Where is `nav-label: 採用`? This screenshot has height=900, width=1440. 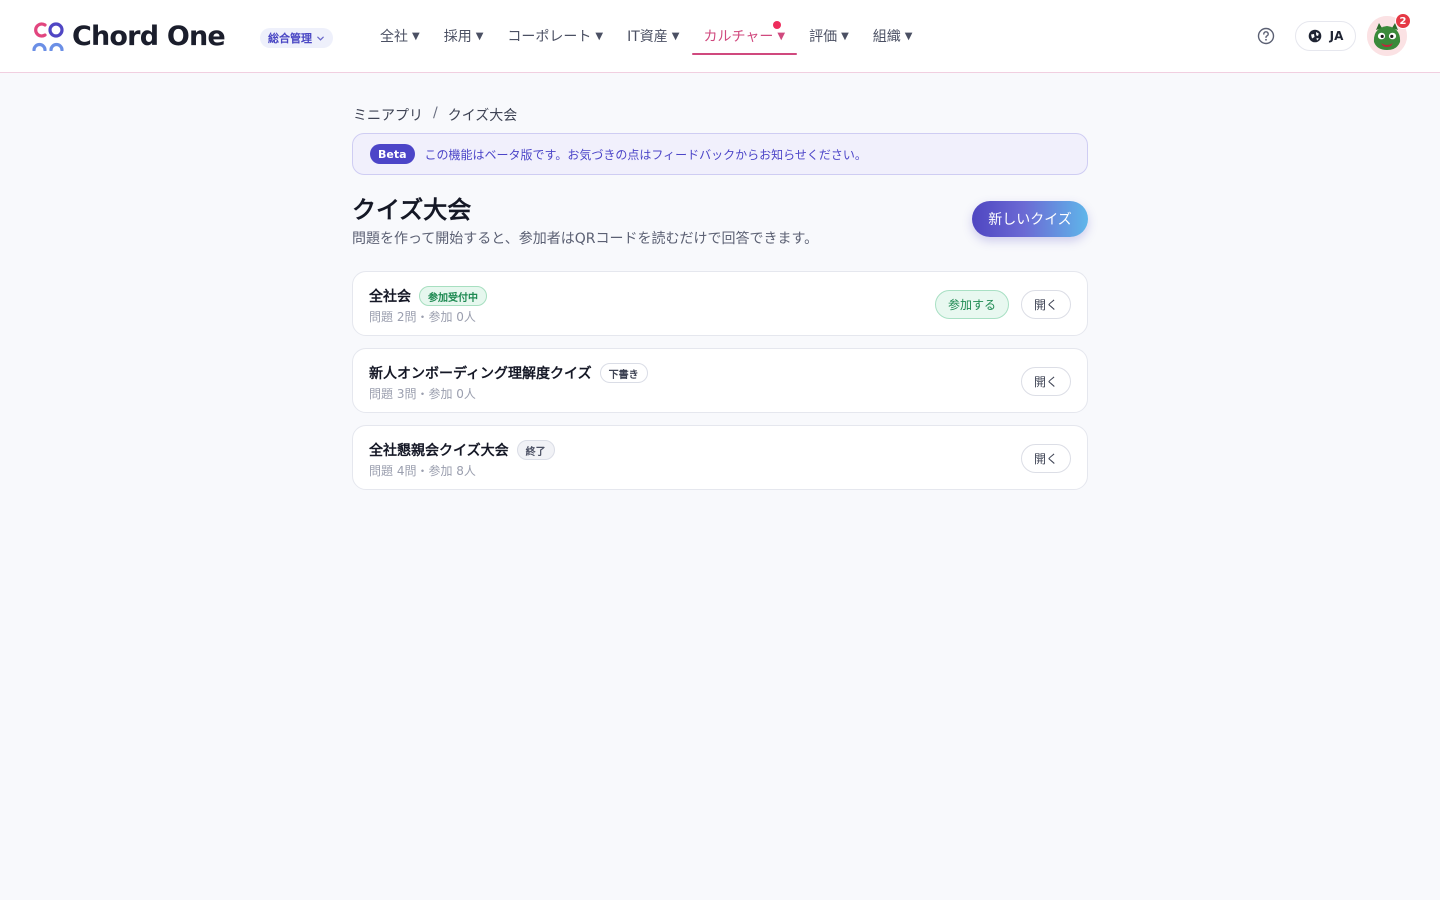
nav-label: 採用 is located at coordinates (457, 37).